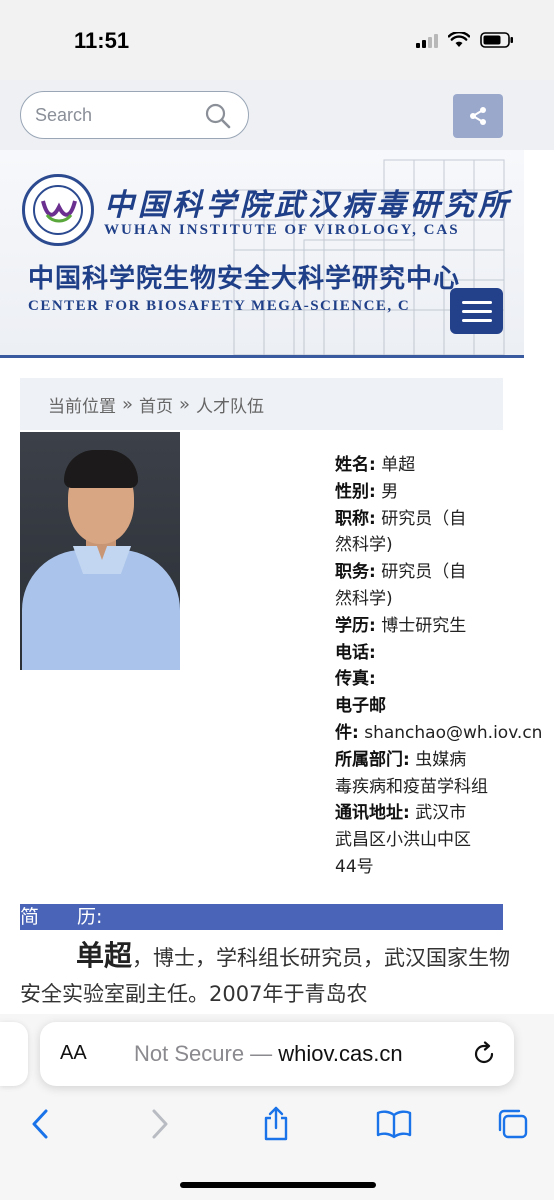 This screenshot has width=554, height=1200. What do you see at coordinates (230, 404) in the screenshot?
I see `breadcrumb-talent-link: 人才队伍` at bounding box center [230, 404].